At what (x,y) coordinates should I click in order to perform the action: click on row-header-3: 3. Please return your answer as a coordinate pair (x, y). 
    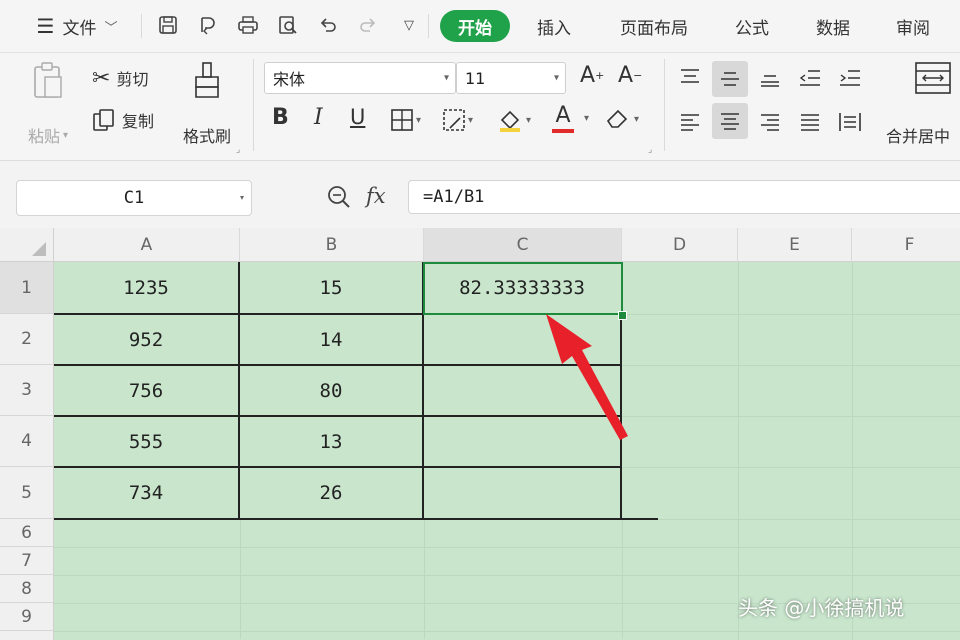
    Looking at the image, I should click on (27, 390).